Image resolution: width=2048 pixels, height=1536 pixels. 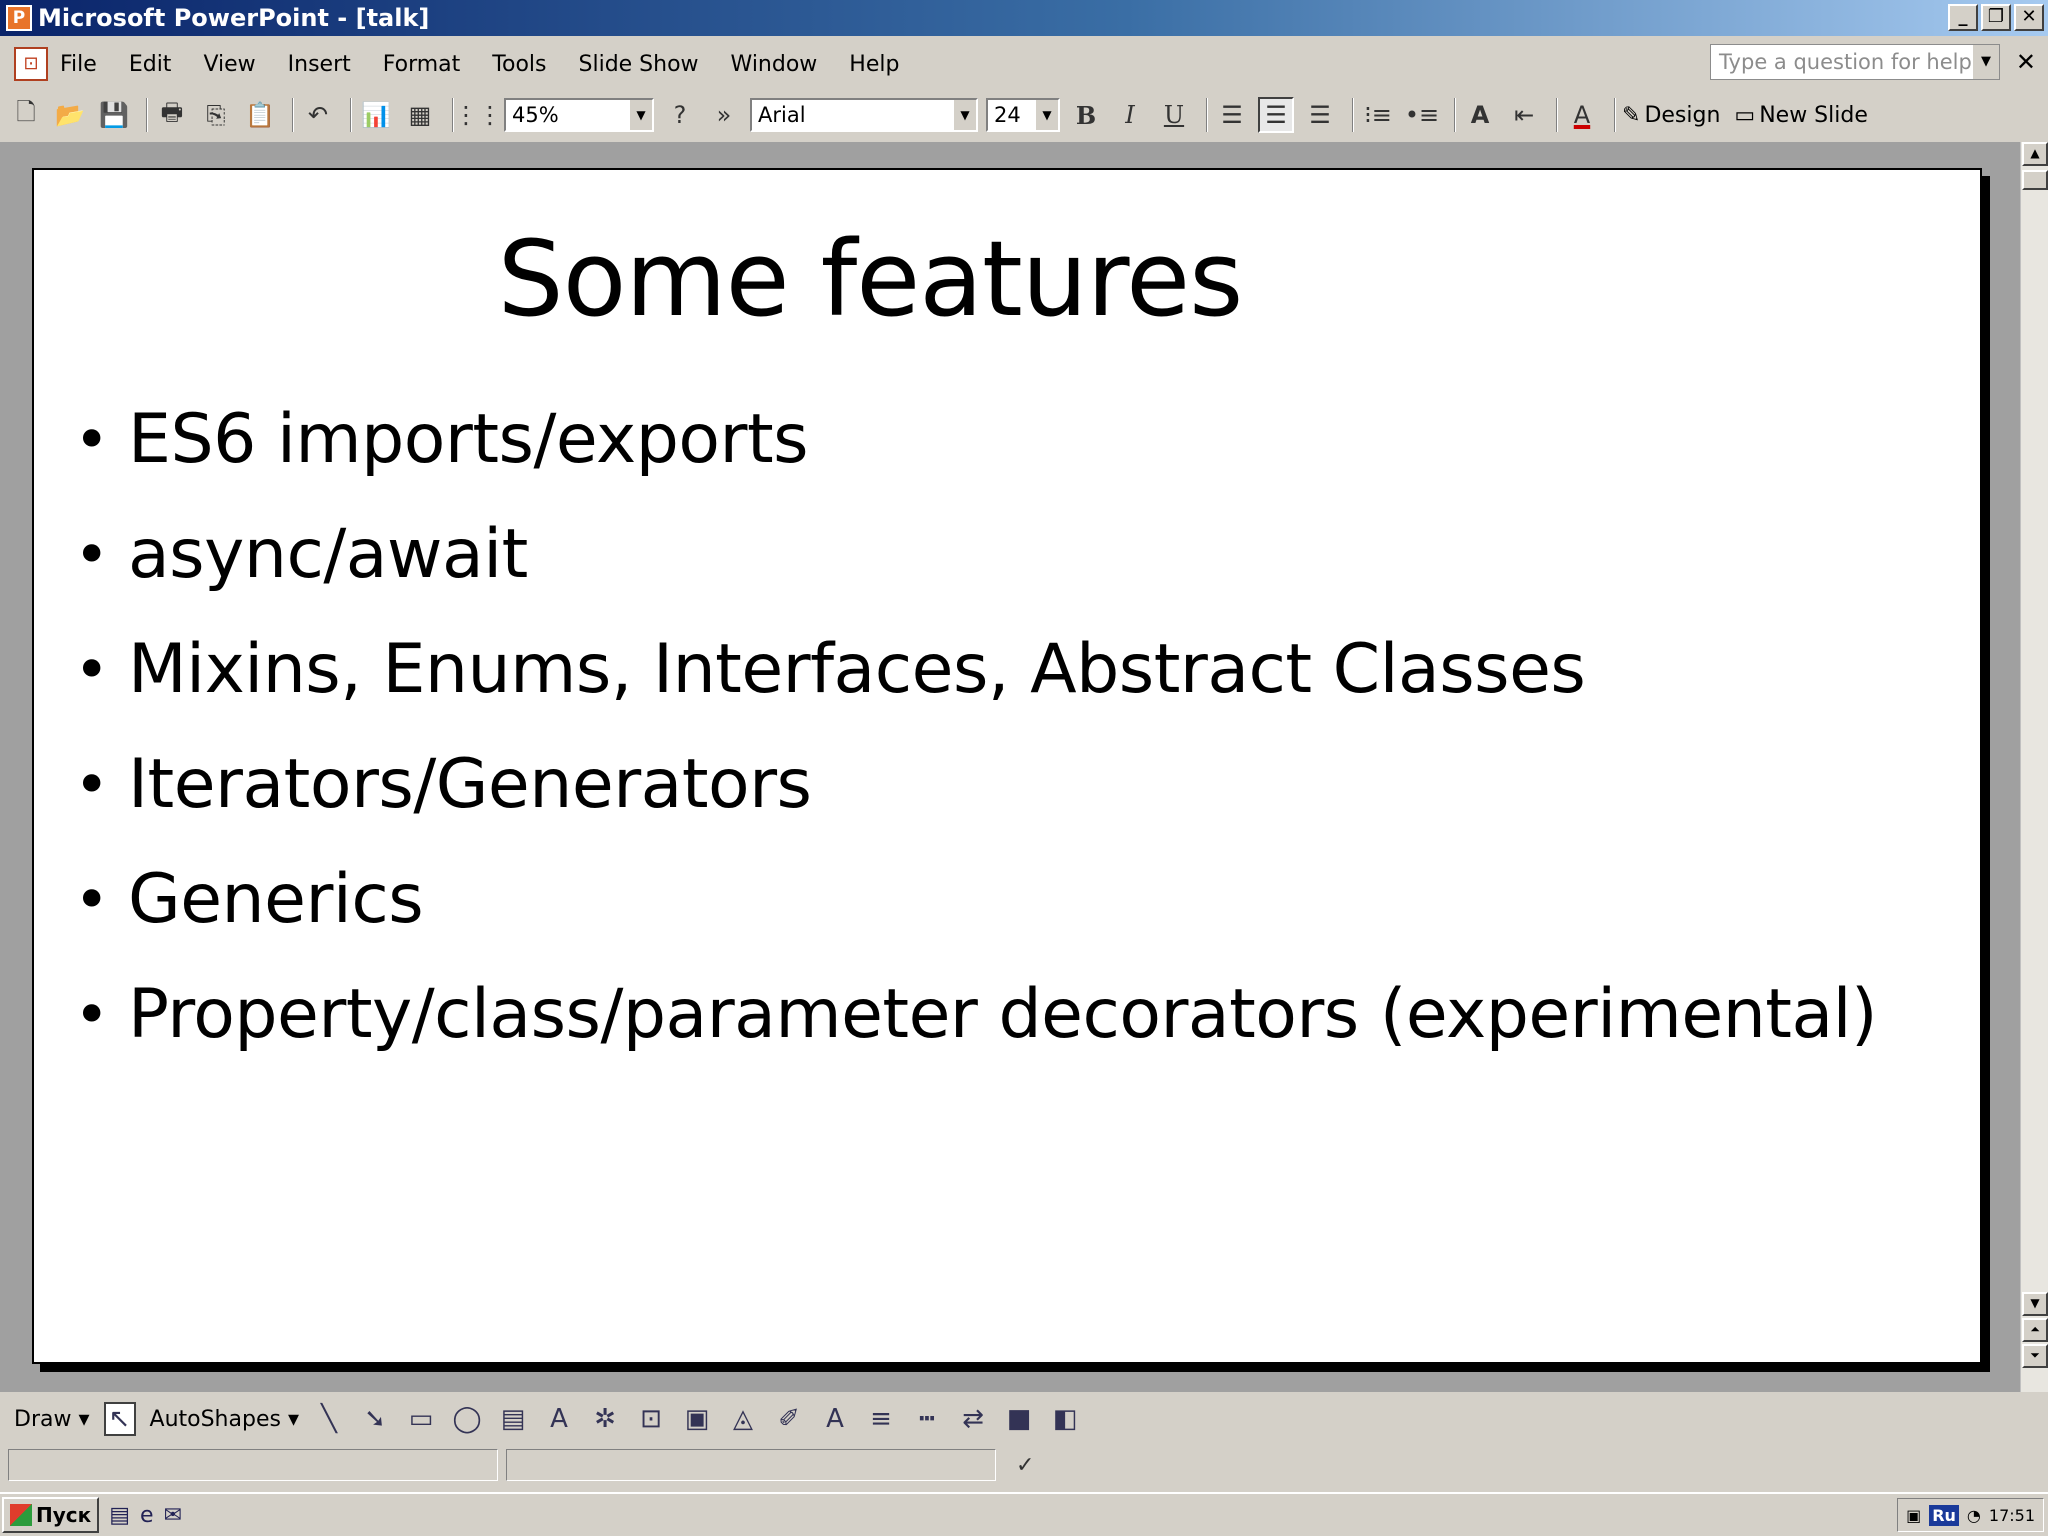 I want to click on new-document-icon: 🗋, so click(x=26, y=115).